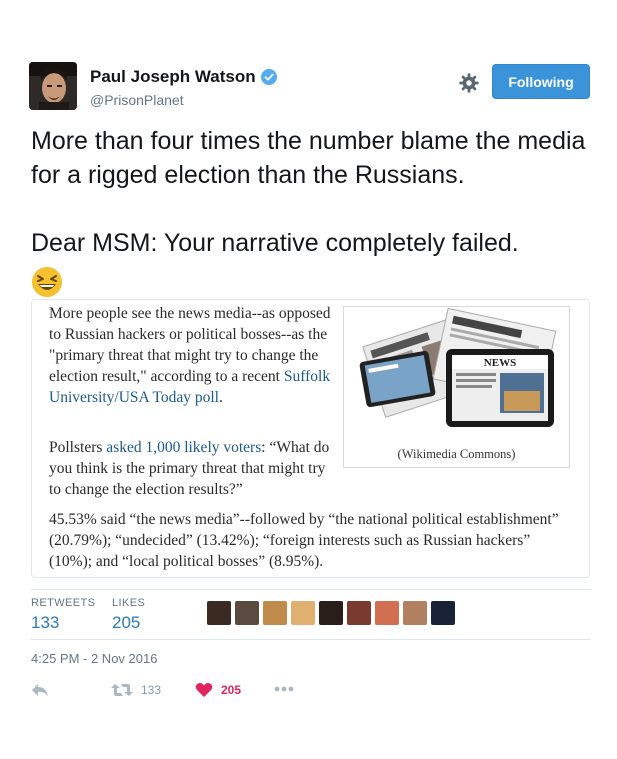 This screenshot has width=617, height=759. I want to click on liker-avatars, so click(331, 613).